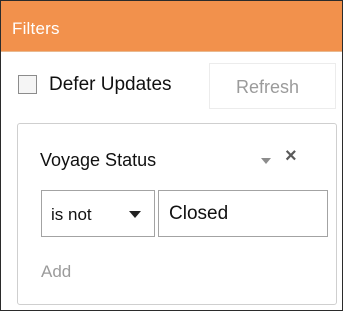 The width and height of the screenshot is (343, 311). Describe the element at coordinates (199, 213) in the screenshot. I see `value-text: Closed` at that location.